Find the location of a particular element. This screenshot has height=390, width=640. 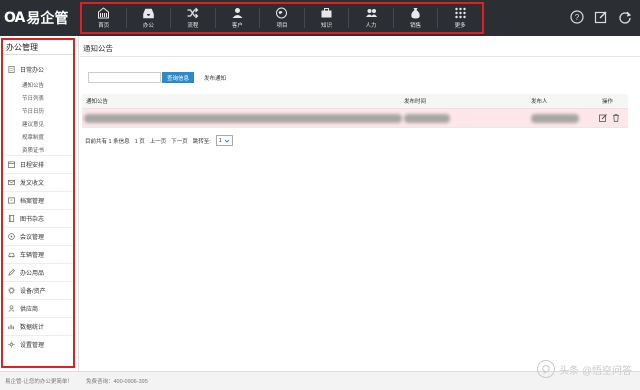

search-input is located at coordinates (124, 77).